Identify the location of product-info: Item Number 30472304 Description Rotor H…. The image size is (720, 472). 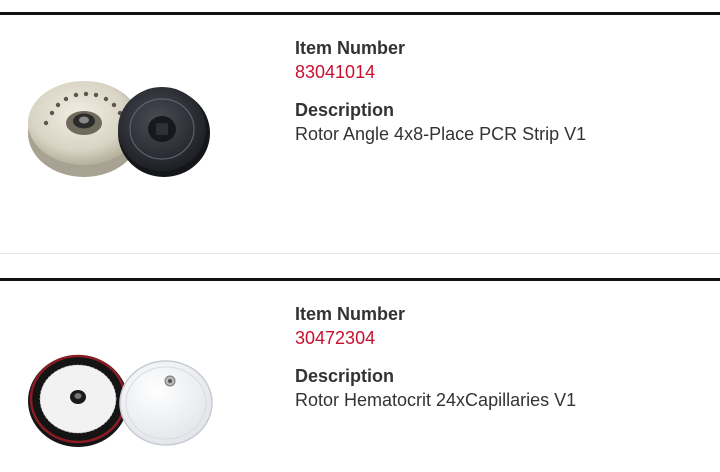
(495, 357).